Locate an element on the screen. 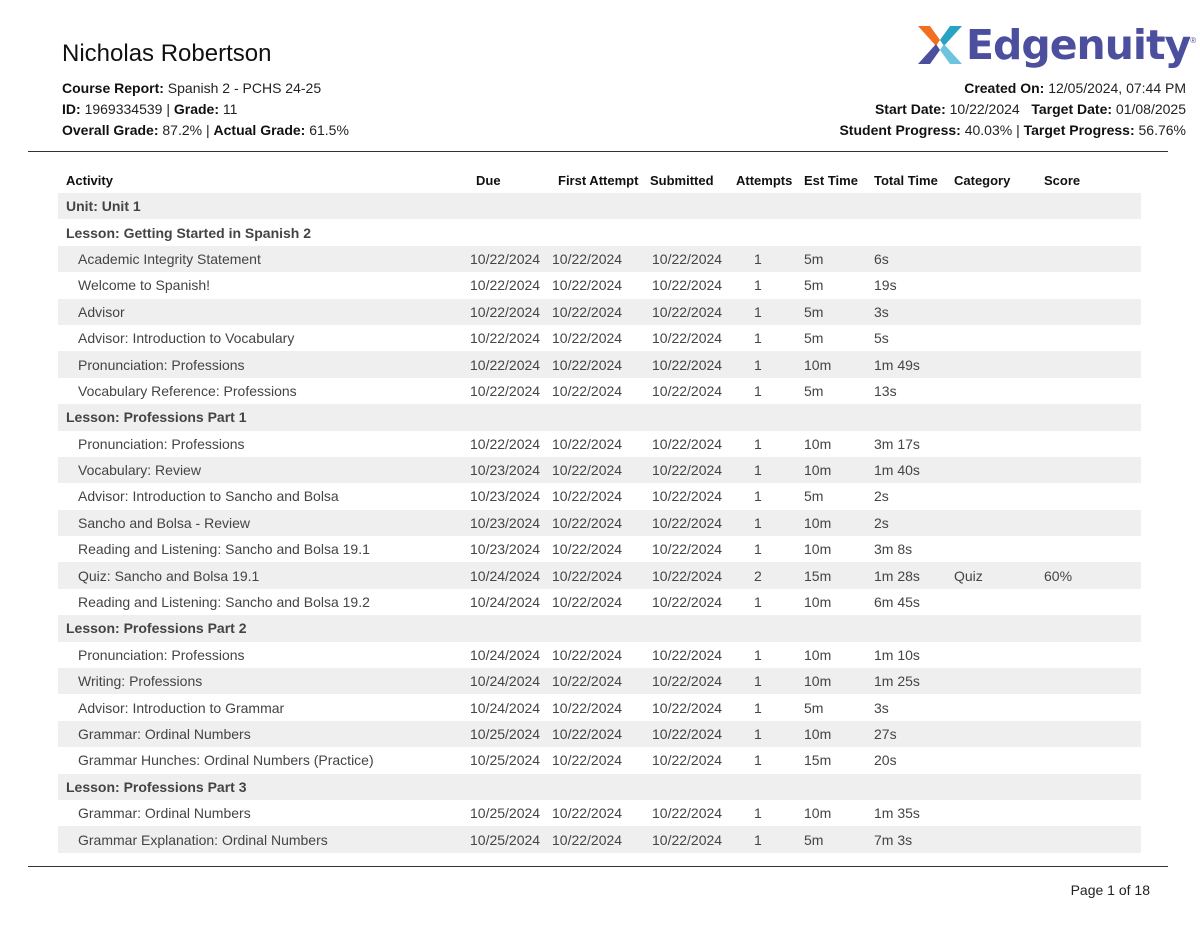  cell-total-time: 19s is located at coordinates (885, 285).